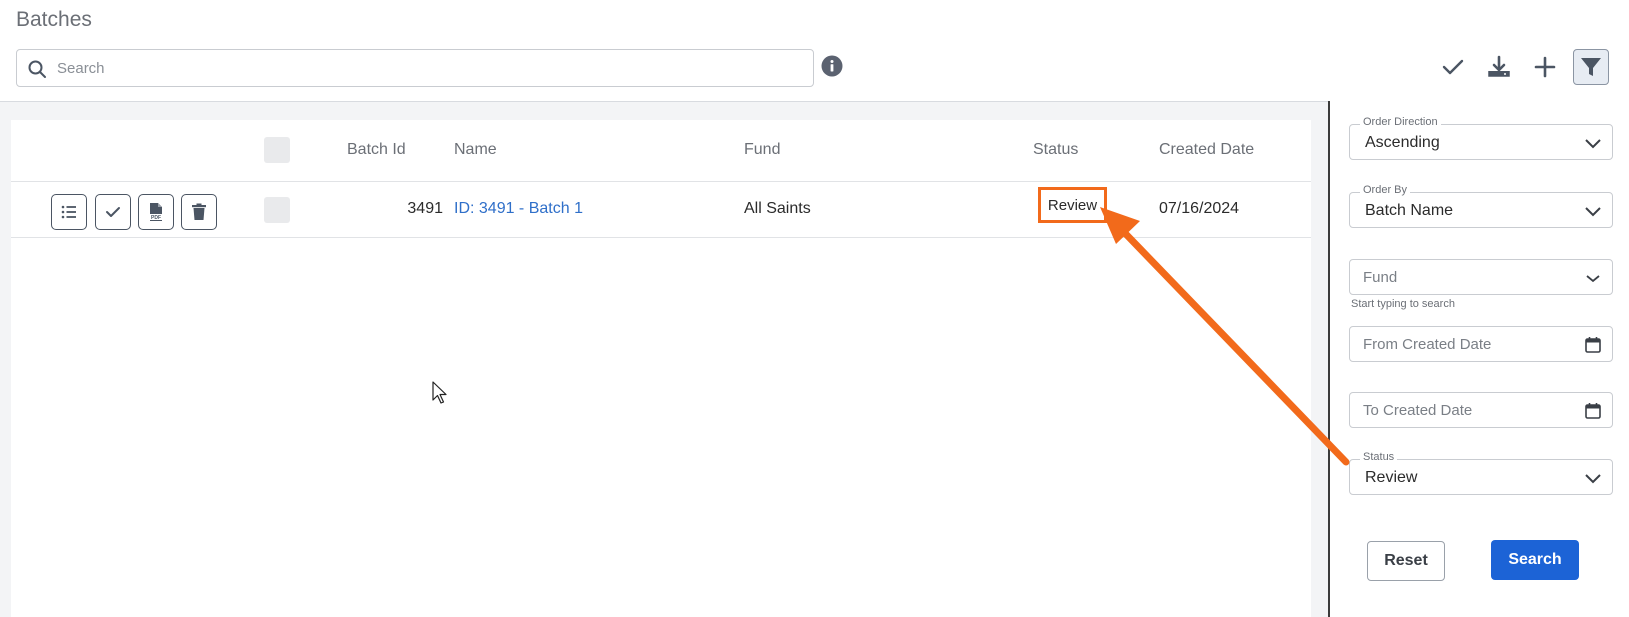  Describe the element at coordinates (37, 69) in the screenshot. I see `search-icon` at that location.